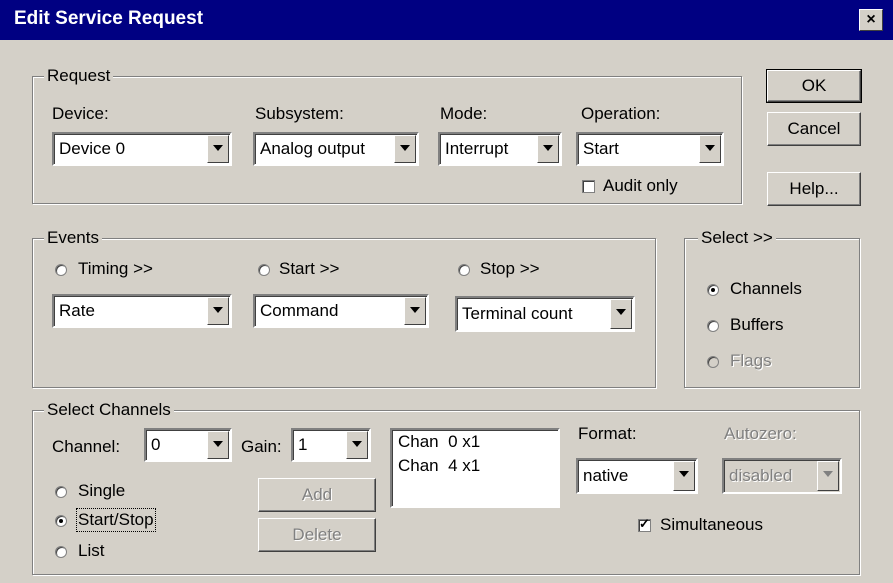  I want to click on operation-value: Start, so click(601, 148).